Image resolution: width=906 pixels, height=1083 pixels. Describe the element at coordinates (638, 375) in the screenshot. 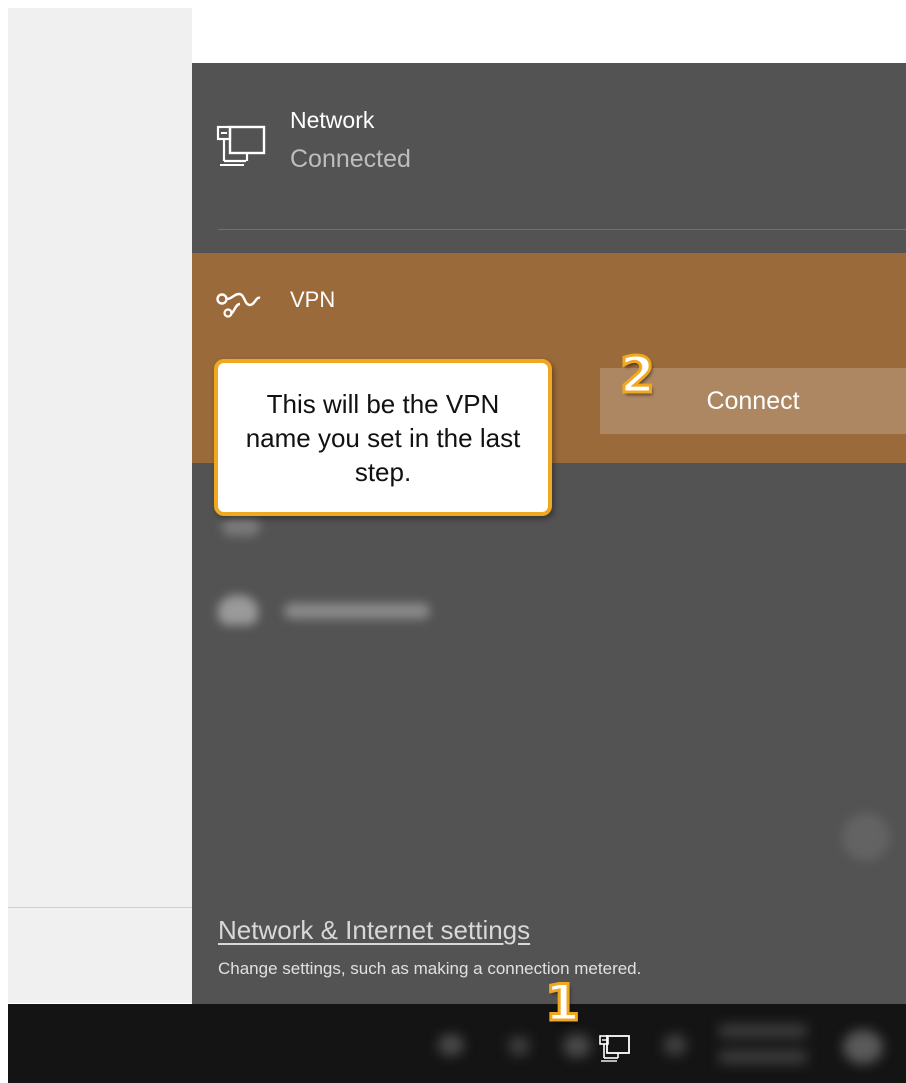

I see `step-2-badge: 2` at that location.